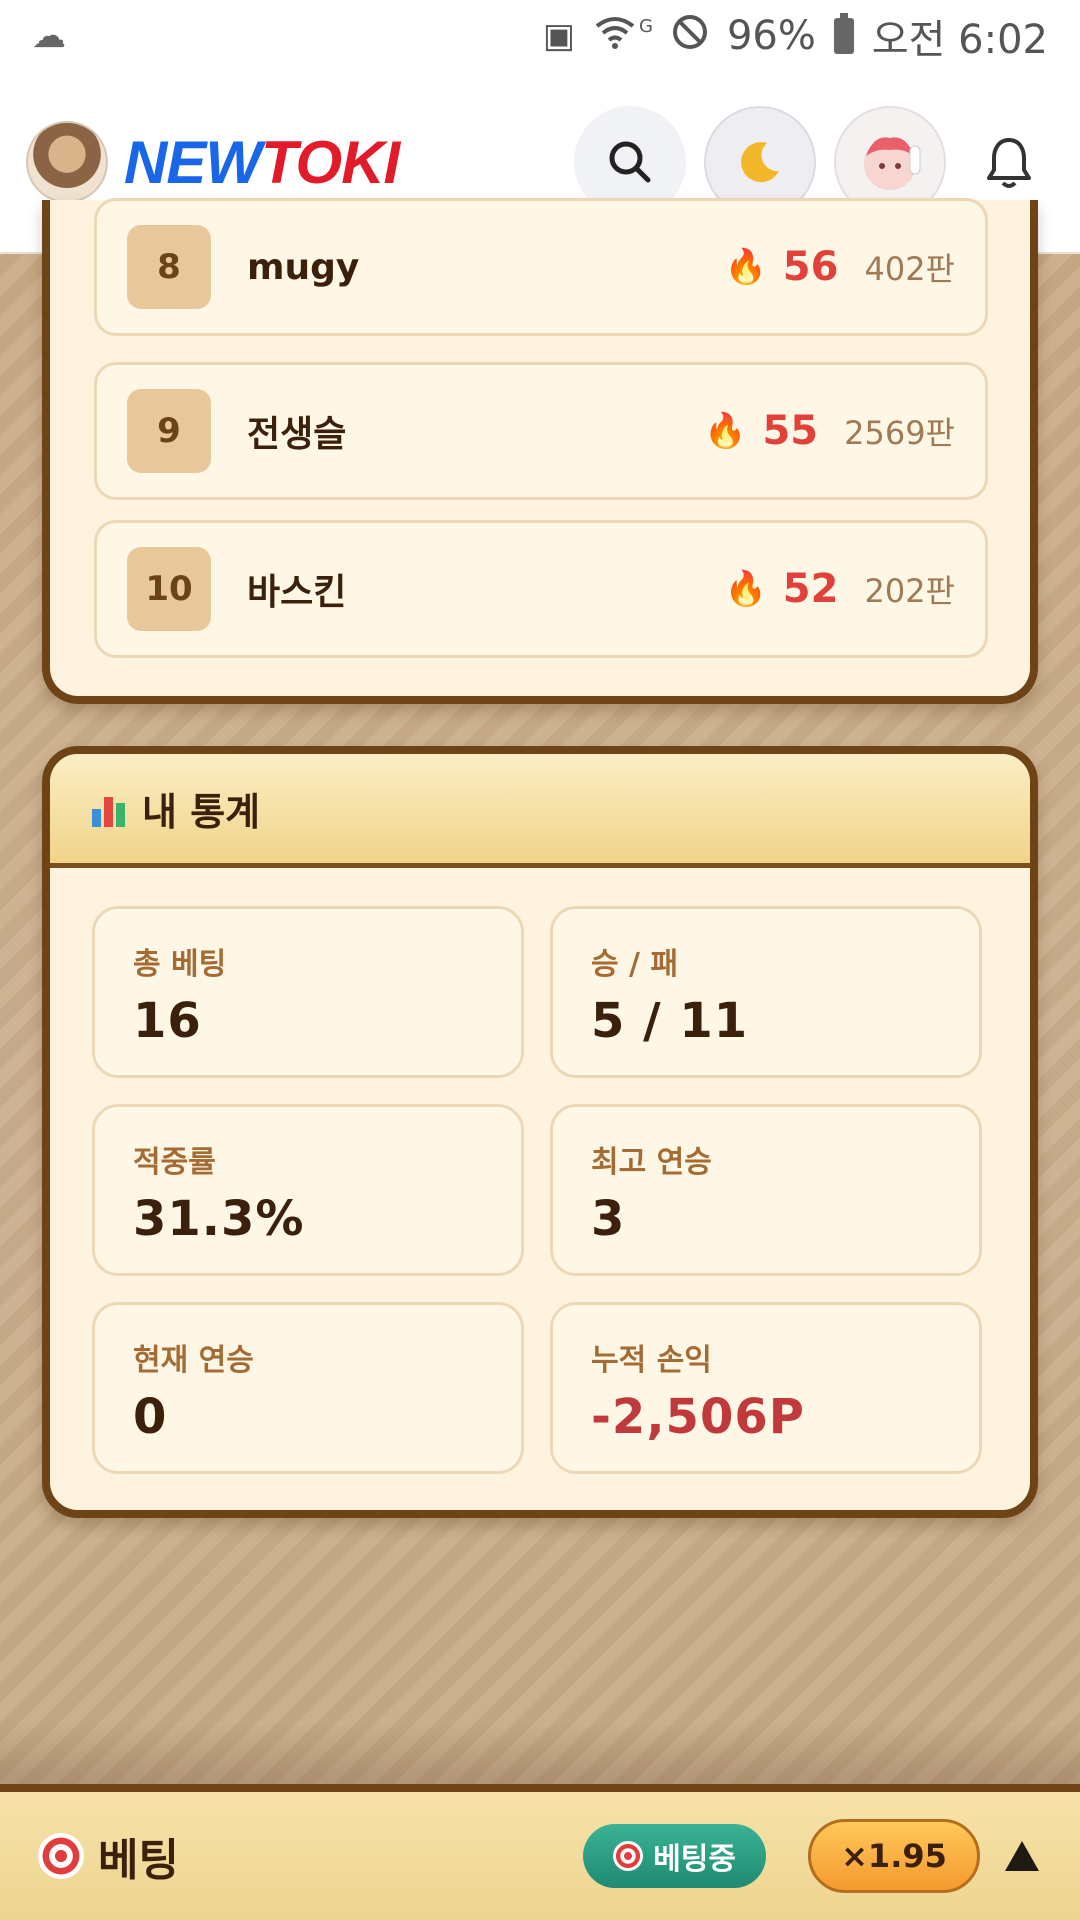 The image size is (1080, 1920). What do you see at coordinates (909, 591) in the screenshot?
I see `games-played: 202판` at bounding box center [909, 591].